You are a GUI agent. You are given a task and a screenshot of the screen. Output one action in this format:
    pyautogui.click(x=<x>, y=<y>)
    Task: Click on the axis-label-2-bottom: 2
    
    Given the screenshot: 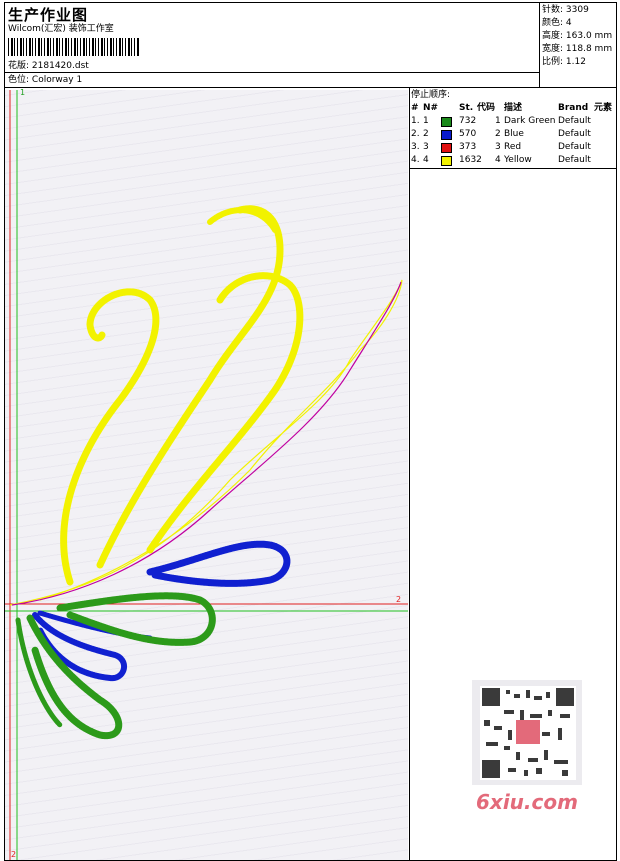 What is the action you would take?
    pyautogui.click(x=13, y=854)
    